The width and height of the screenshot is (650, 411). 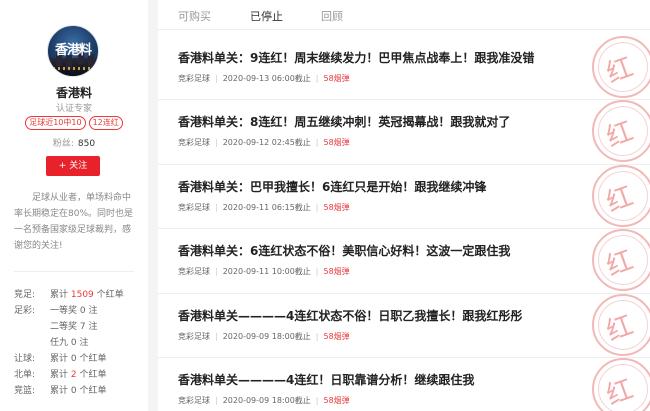 I want to click on stat-row: 二等奖 7 注, so click(x=79, y=328).